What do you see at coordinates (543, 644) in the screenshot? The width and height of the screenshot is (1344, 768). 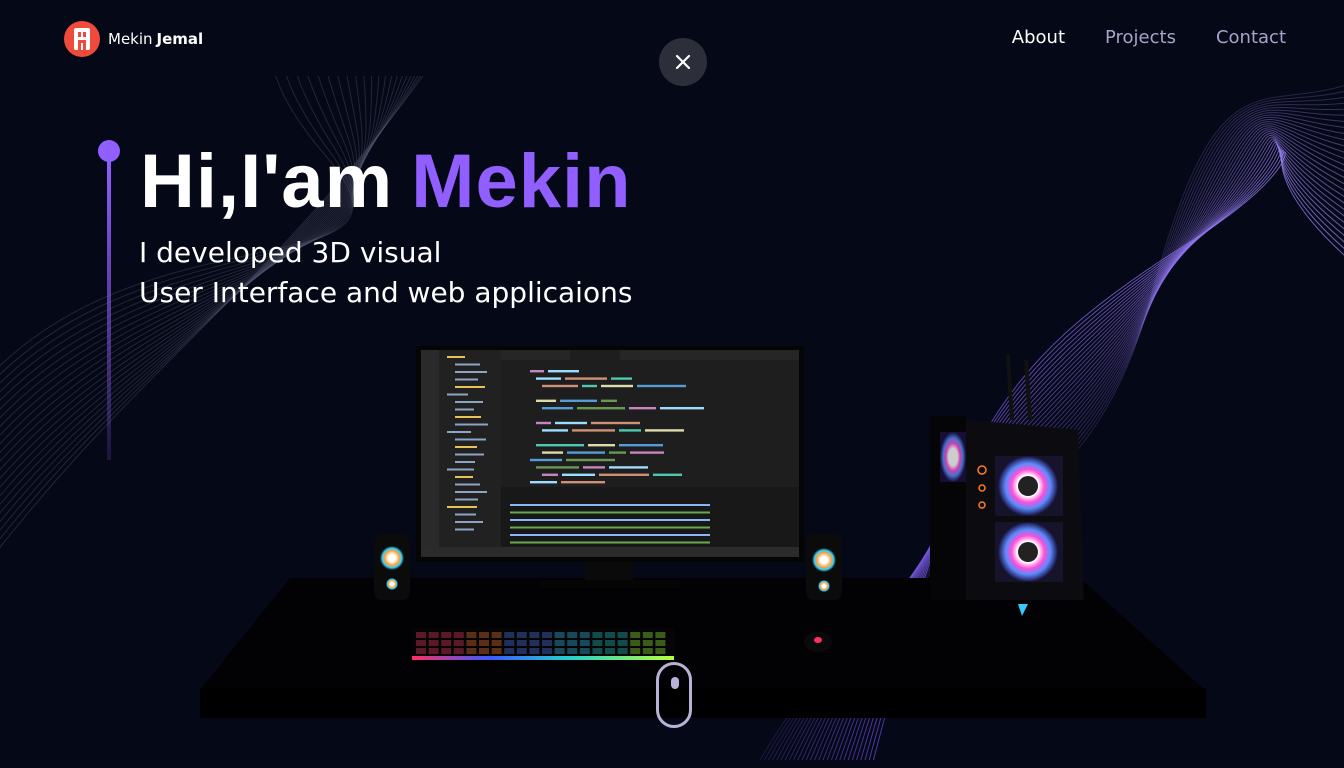 I see `keyboard` at bounding box center [543, 644].